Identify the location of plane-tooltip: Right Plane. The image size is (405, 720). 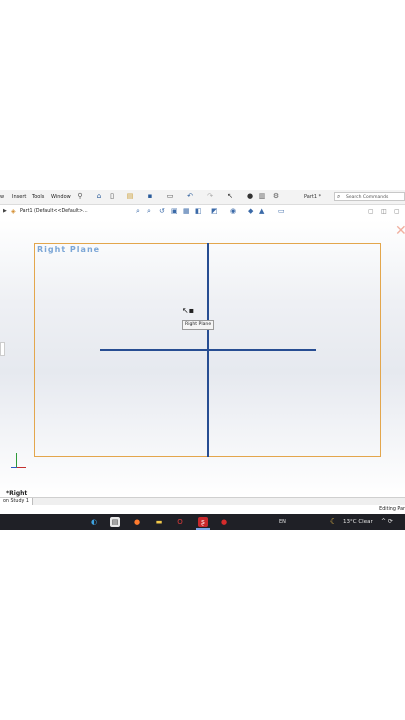
(198, 325).